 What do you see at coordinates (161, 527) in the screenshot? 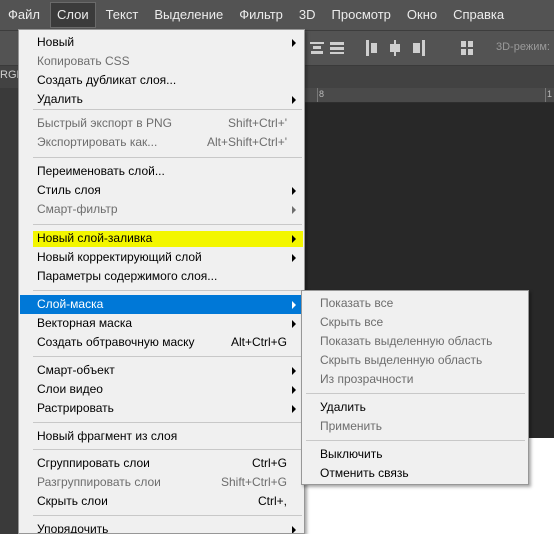
I see `menu-item: Упорядочить` at bounding box center [161, 527].